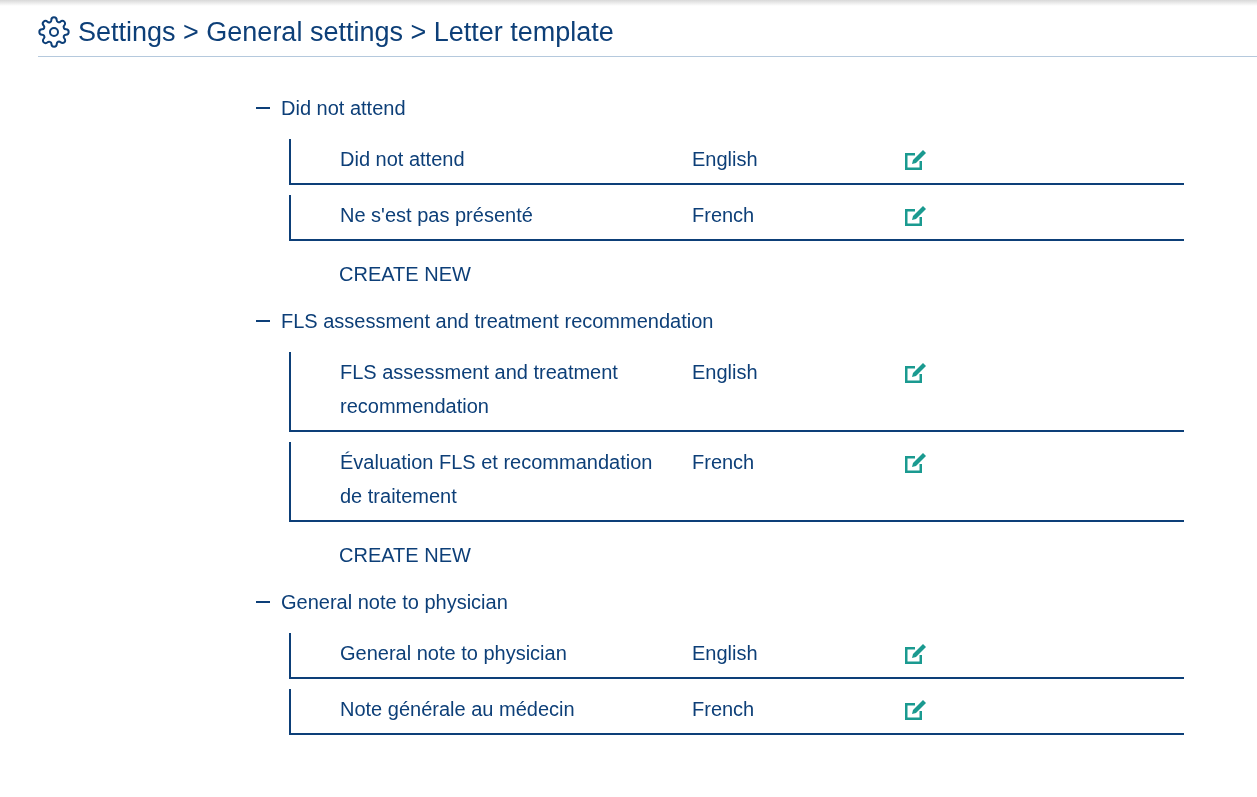 This screenshot has width=1257, height=797. I want to click on template-name: Did not attend, so click(403, 159).